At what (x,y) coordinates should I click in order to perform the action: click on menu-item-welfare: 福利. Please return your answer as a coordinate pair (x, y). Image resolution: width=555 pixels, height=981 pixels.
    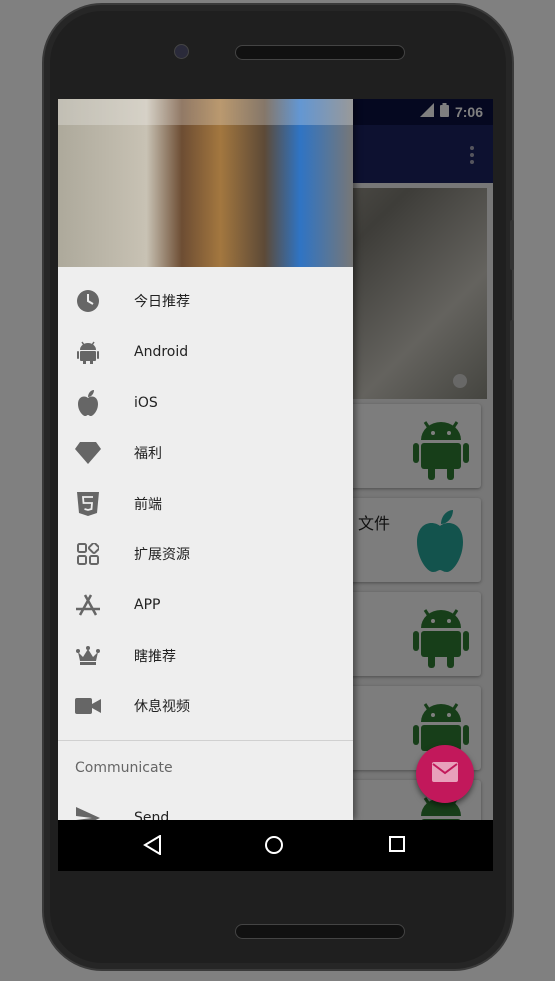
    Looking at the image, I should click on (205, 453).